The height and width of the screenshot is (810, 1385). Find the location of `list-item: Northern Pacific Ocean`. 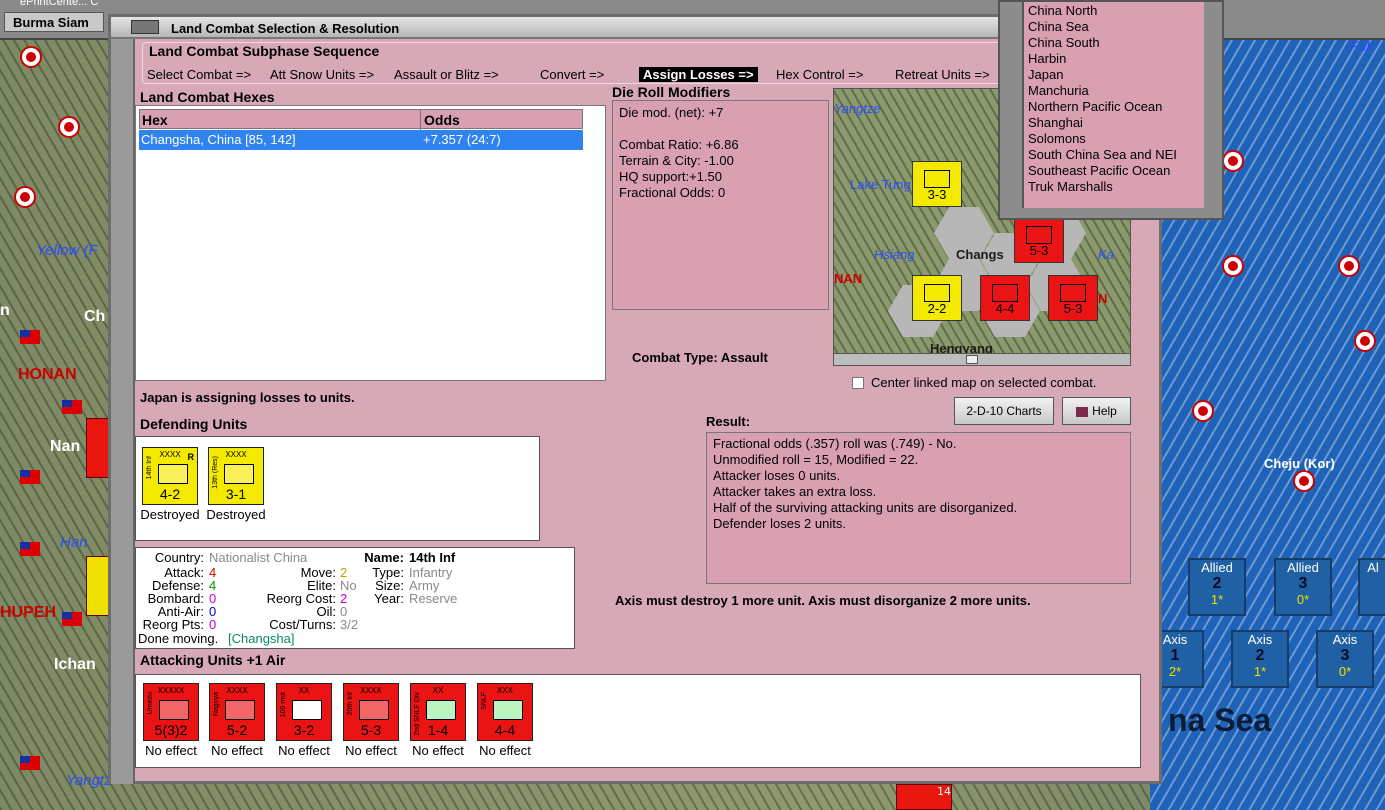

list-item: Northern Pacific Ocean is located at coordinates (1116, 107).